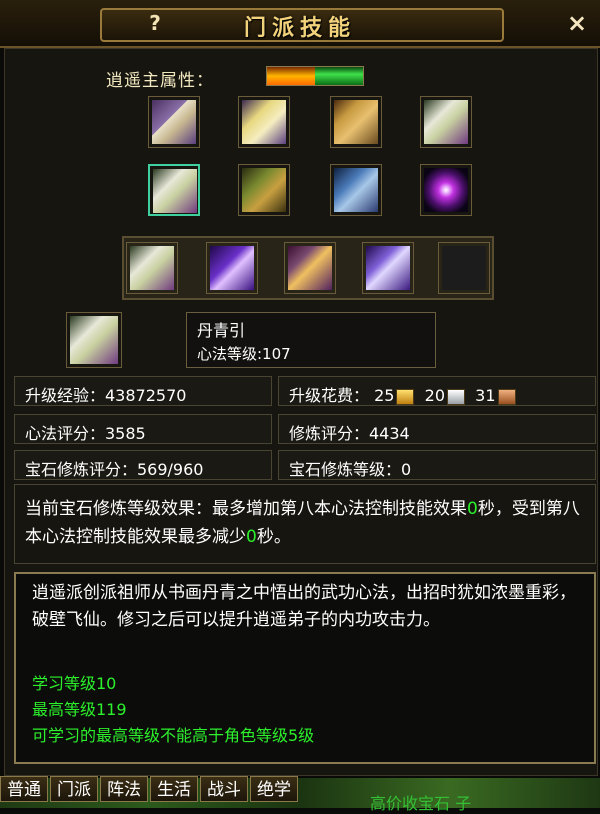  I want to click on treasure-chest-icon, so click(264, 190).